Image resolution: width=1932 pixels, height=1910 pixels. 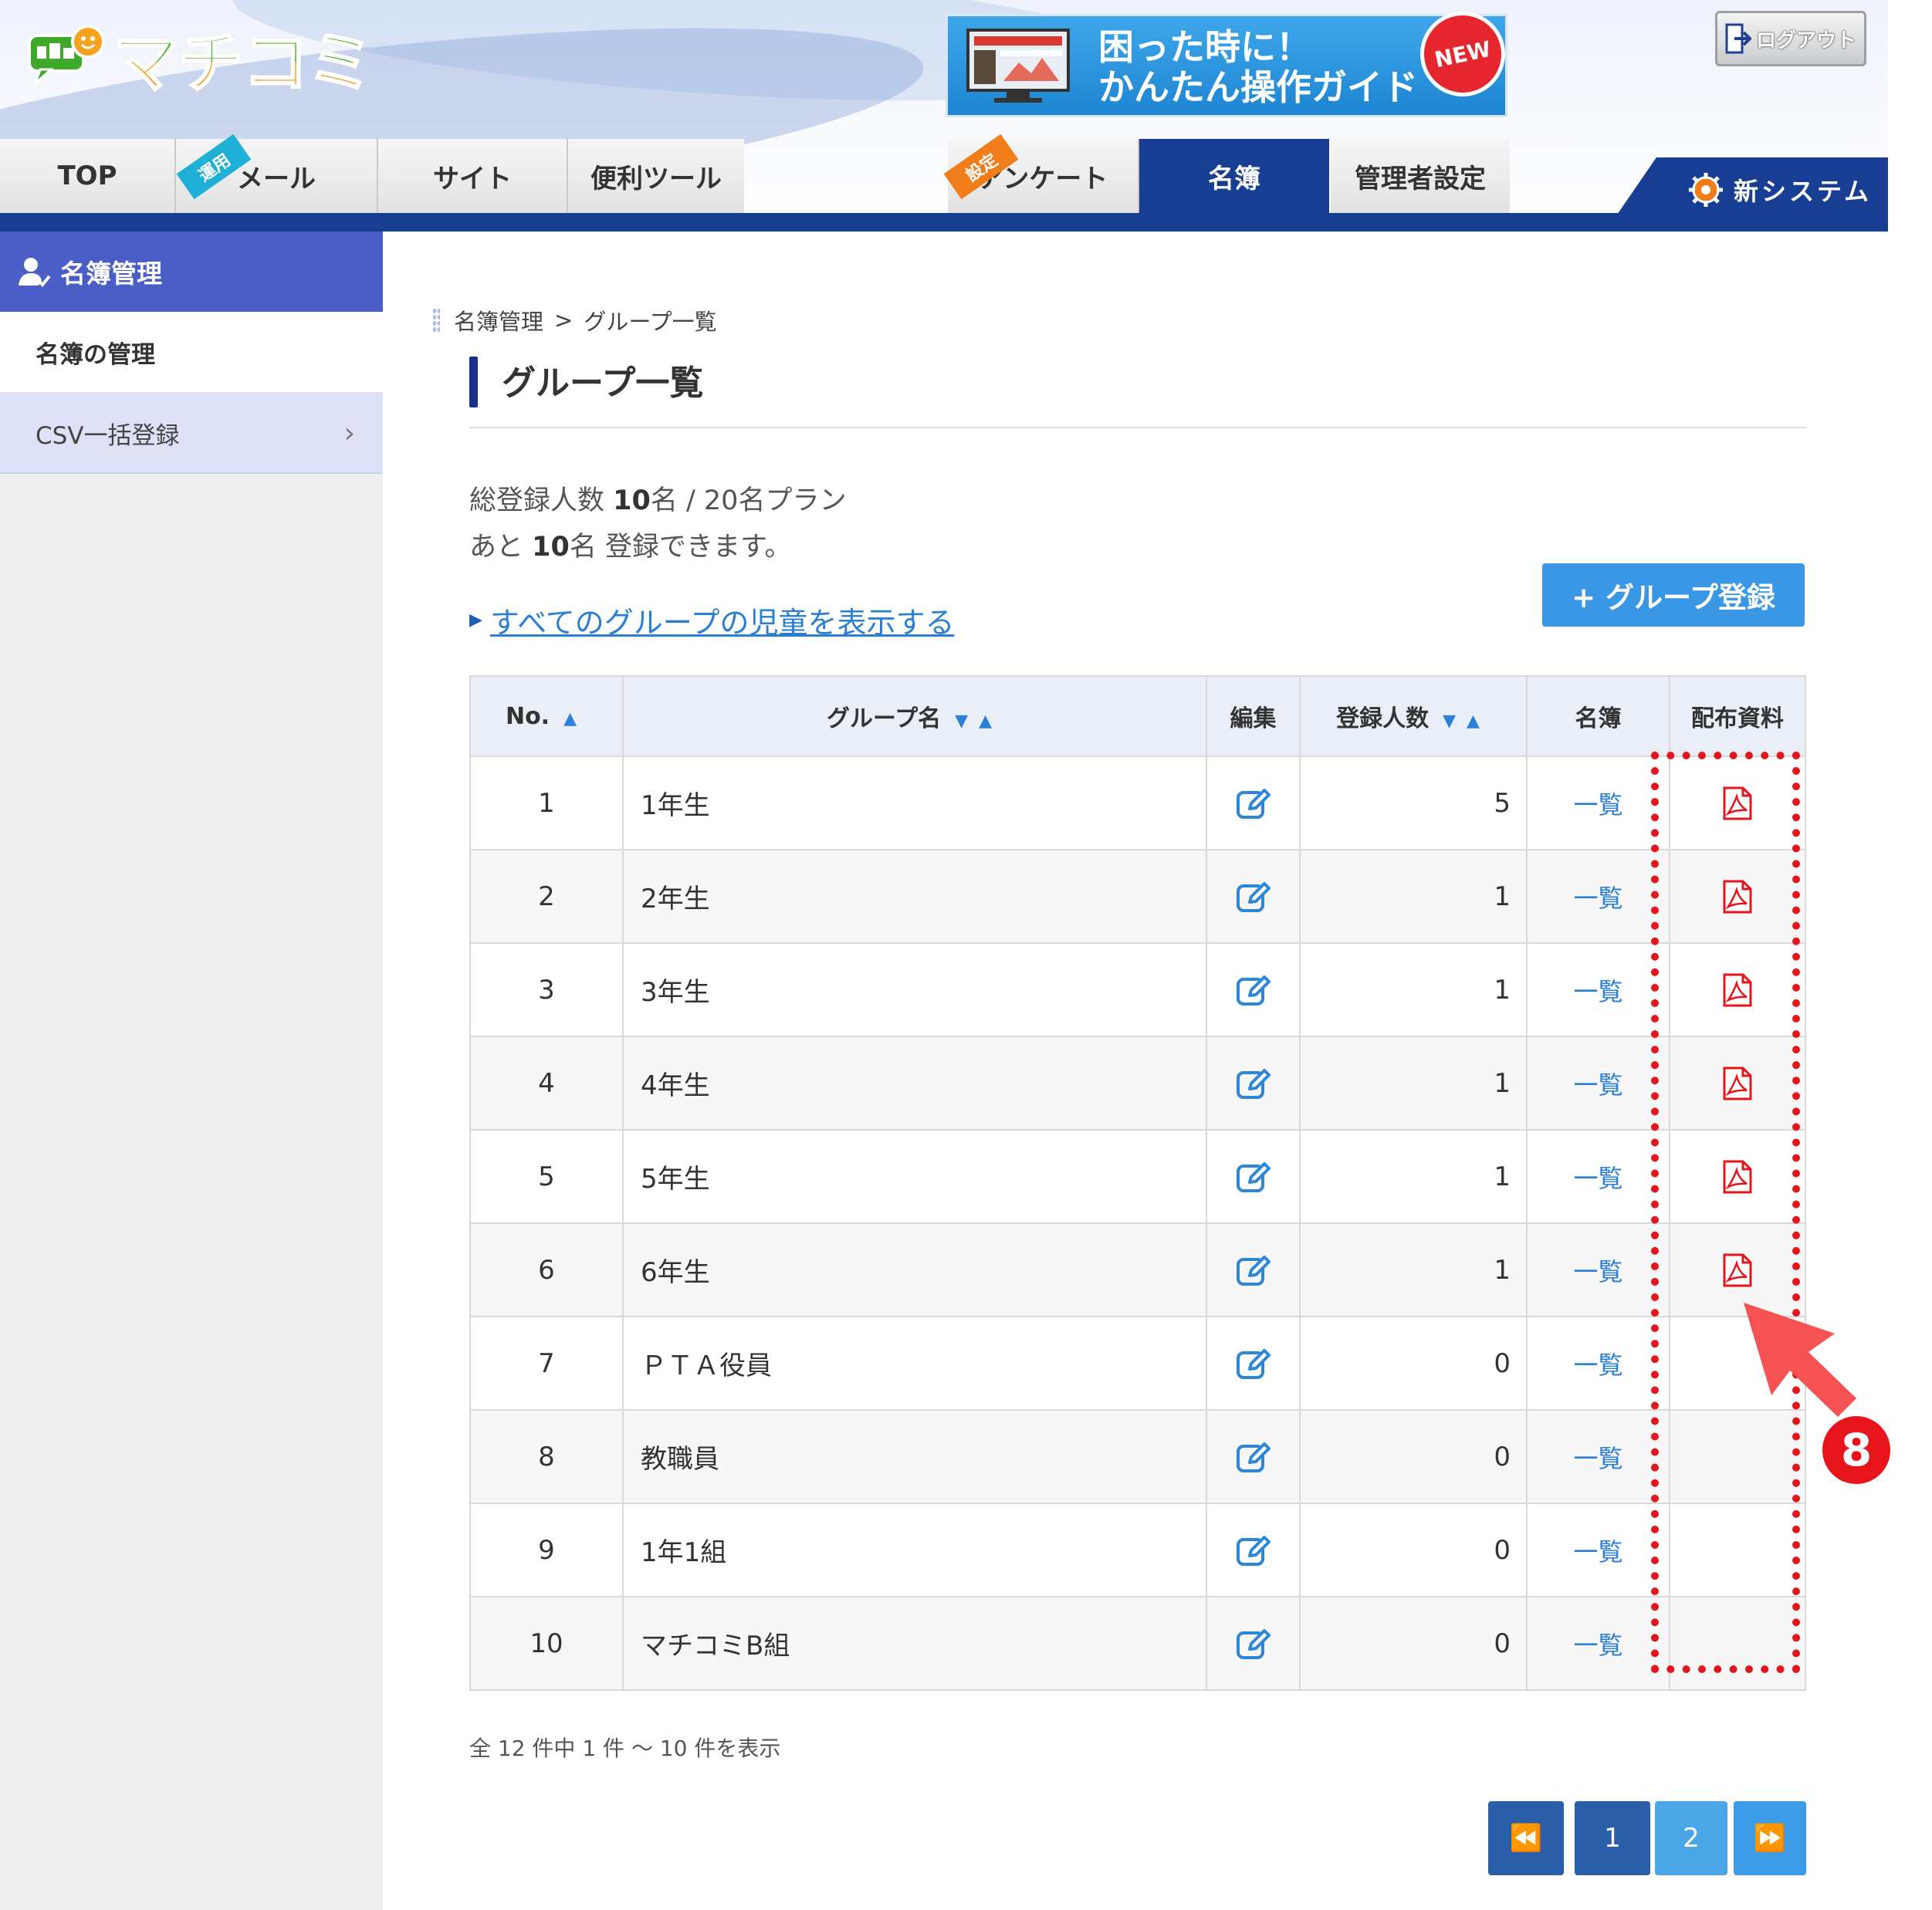 I want to click on cell-group-name: 5年生, so click(x=914, y=1176).